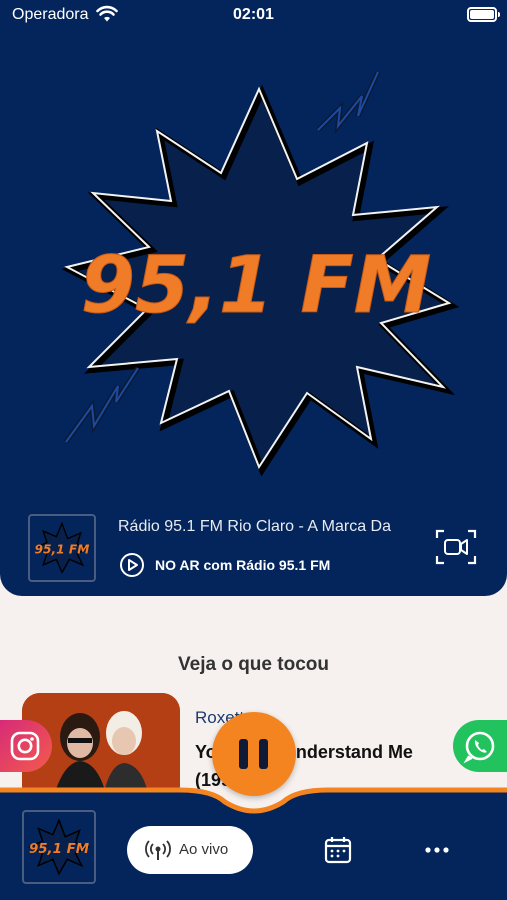 Image resolution: width=507 pixels, height=900 pixels. Describe the element at coordinates (243, 754) in the screenshot. I see `pause-icon` at that location.